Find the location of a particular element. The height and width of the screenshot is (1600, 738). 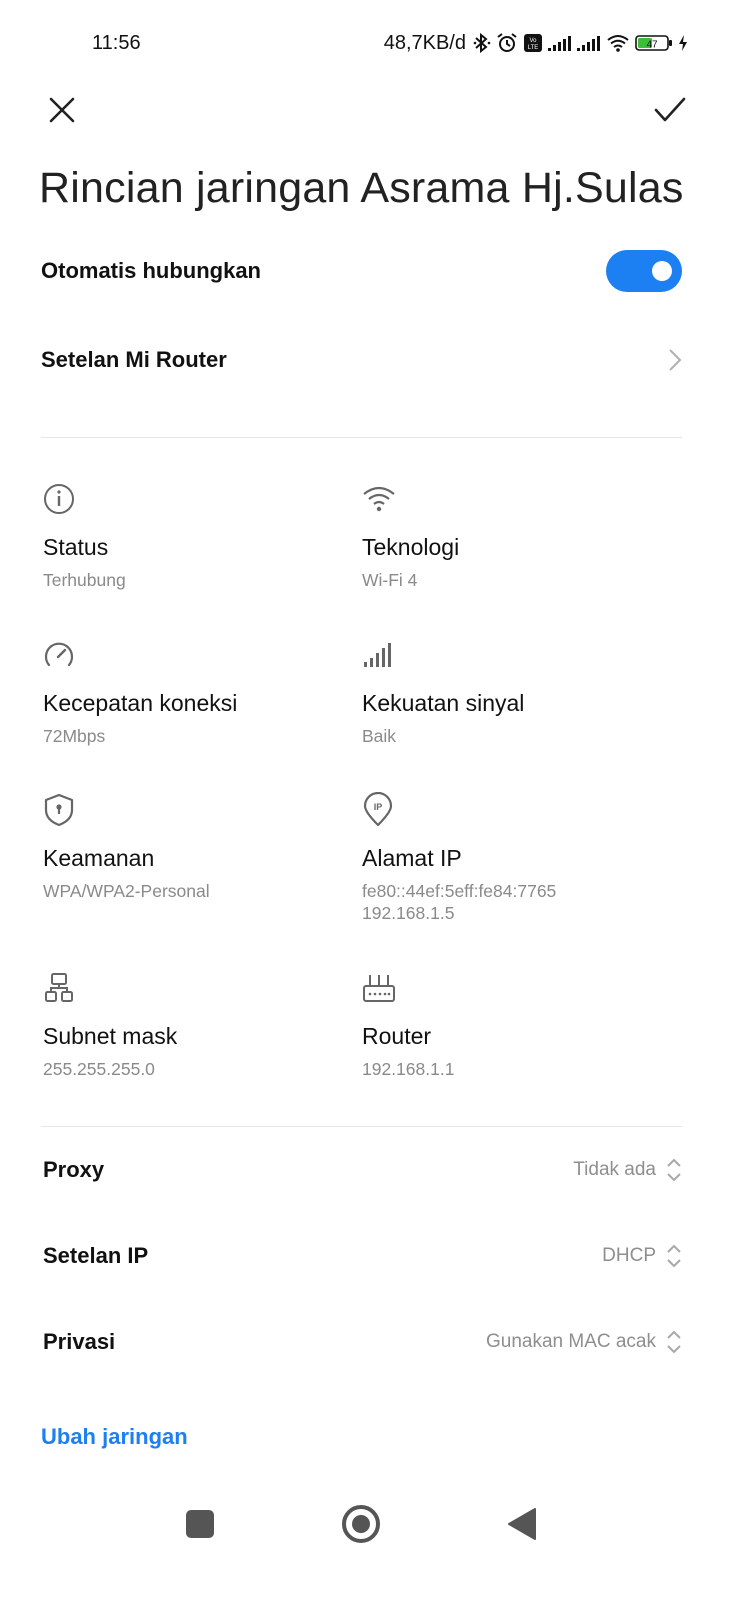

alarm-icon is located at coordinates (507, 43).